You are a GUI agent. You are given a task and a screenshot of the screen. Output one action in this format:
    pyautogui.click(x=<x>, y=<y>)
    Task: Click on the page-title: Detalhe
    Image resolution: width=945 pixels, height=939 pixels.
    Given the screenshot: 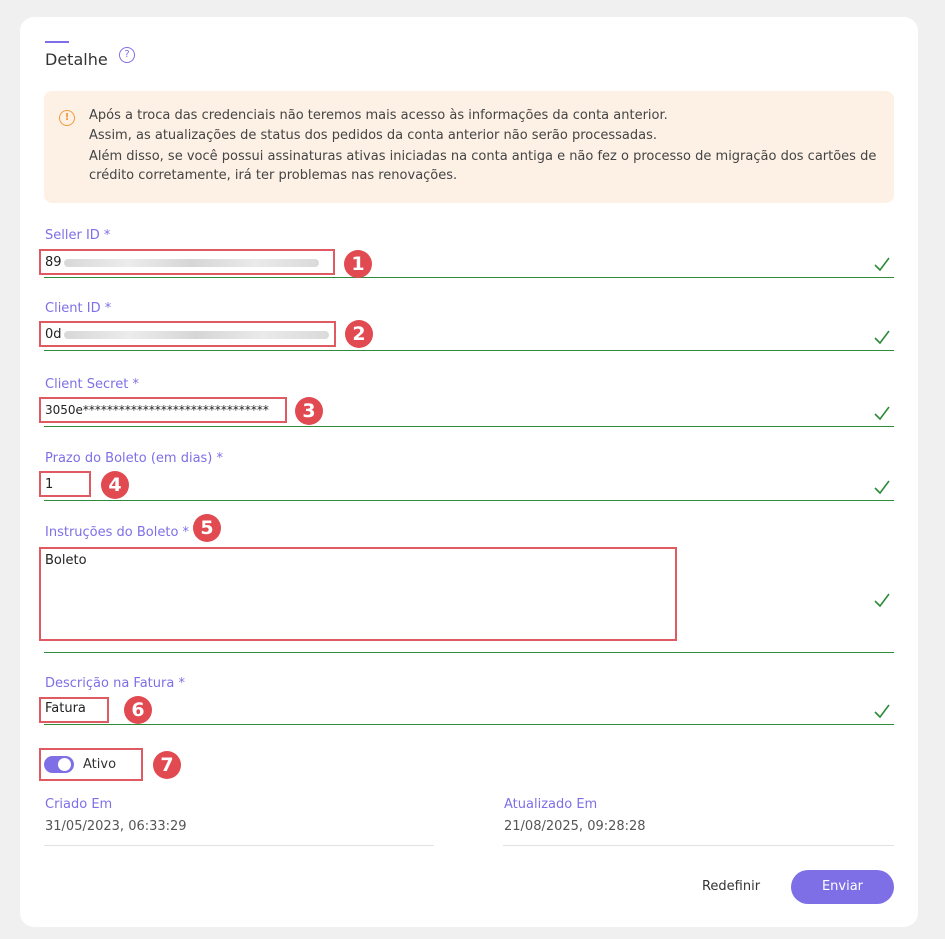 What is the action you would take?
    pyautogui.click(x=76, y=59)
    